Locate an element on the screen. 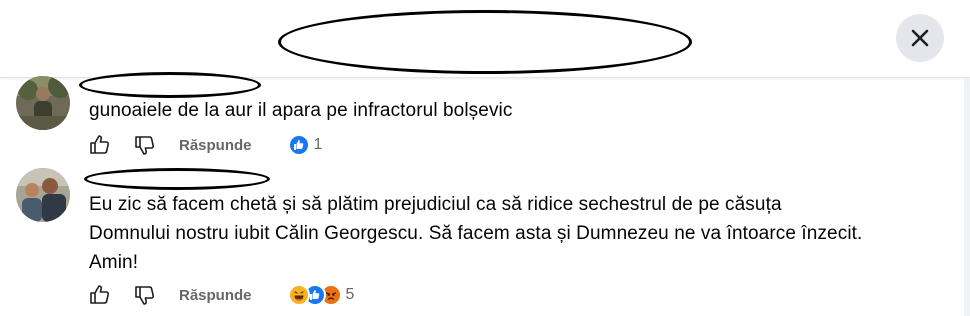  reaction-count: 5 is located at coordinates (350, 294).